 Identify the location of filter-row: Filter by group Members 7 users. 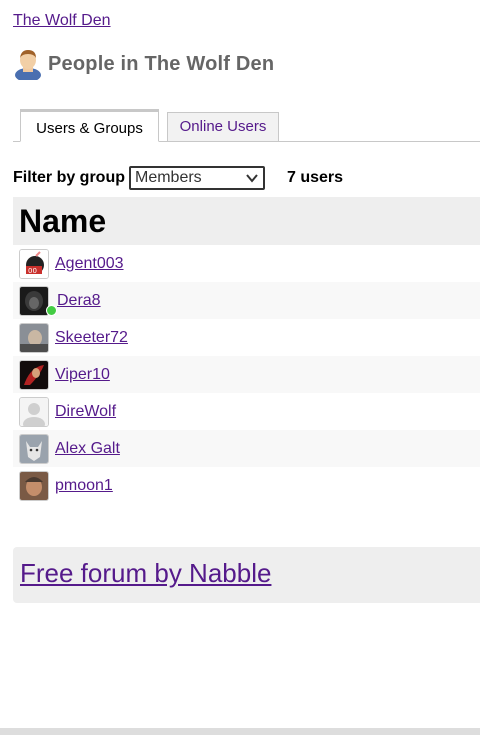
(178, 178).